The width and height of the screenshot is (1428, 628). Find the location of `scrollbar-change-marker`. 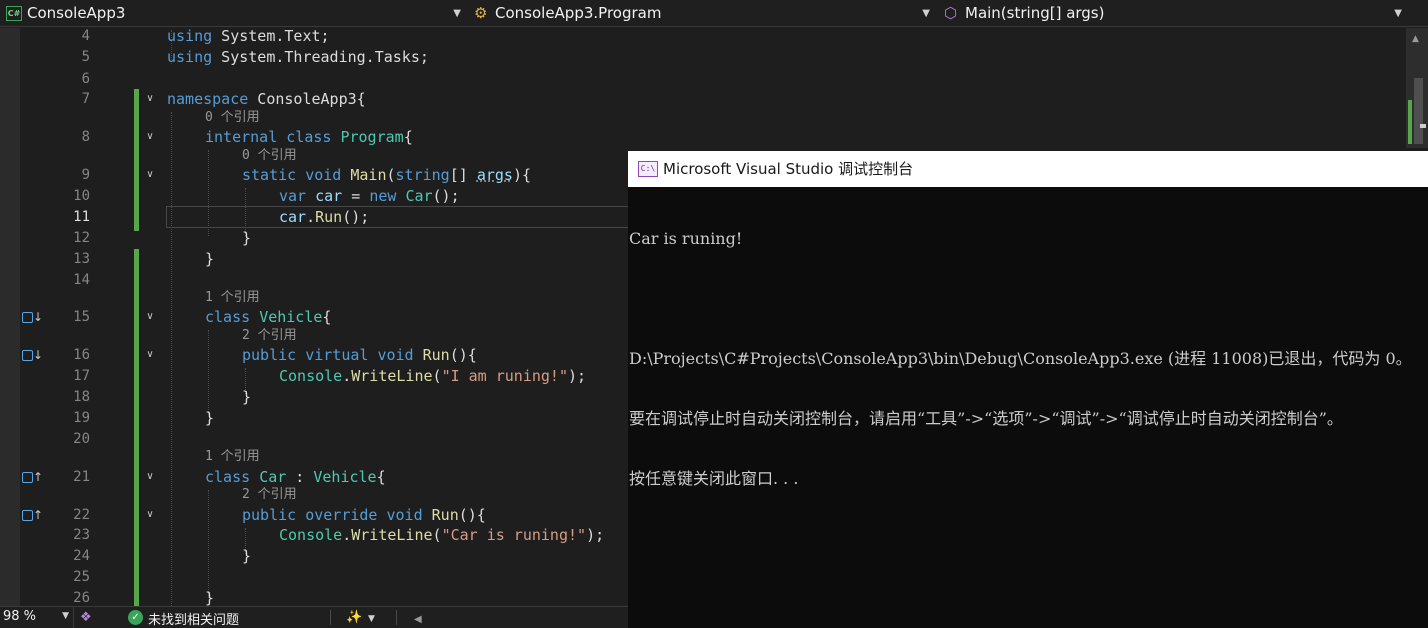

scrollbar-change-marker is located at coordinates (1410, 122).